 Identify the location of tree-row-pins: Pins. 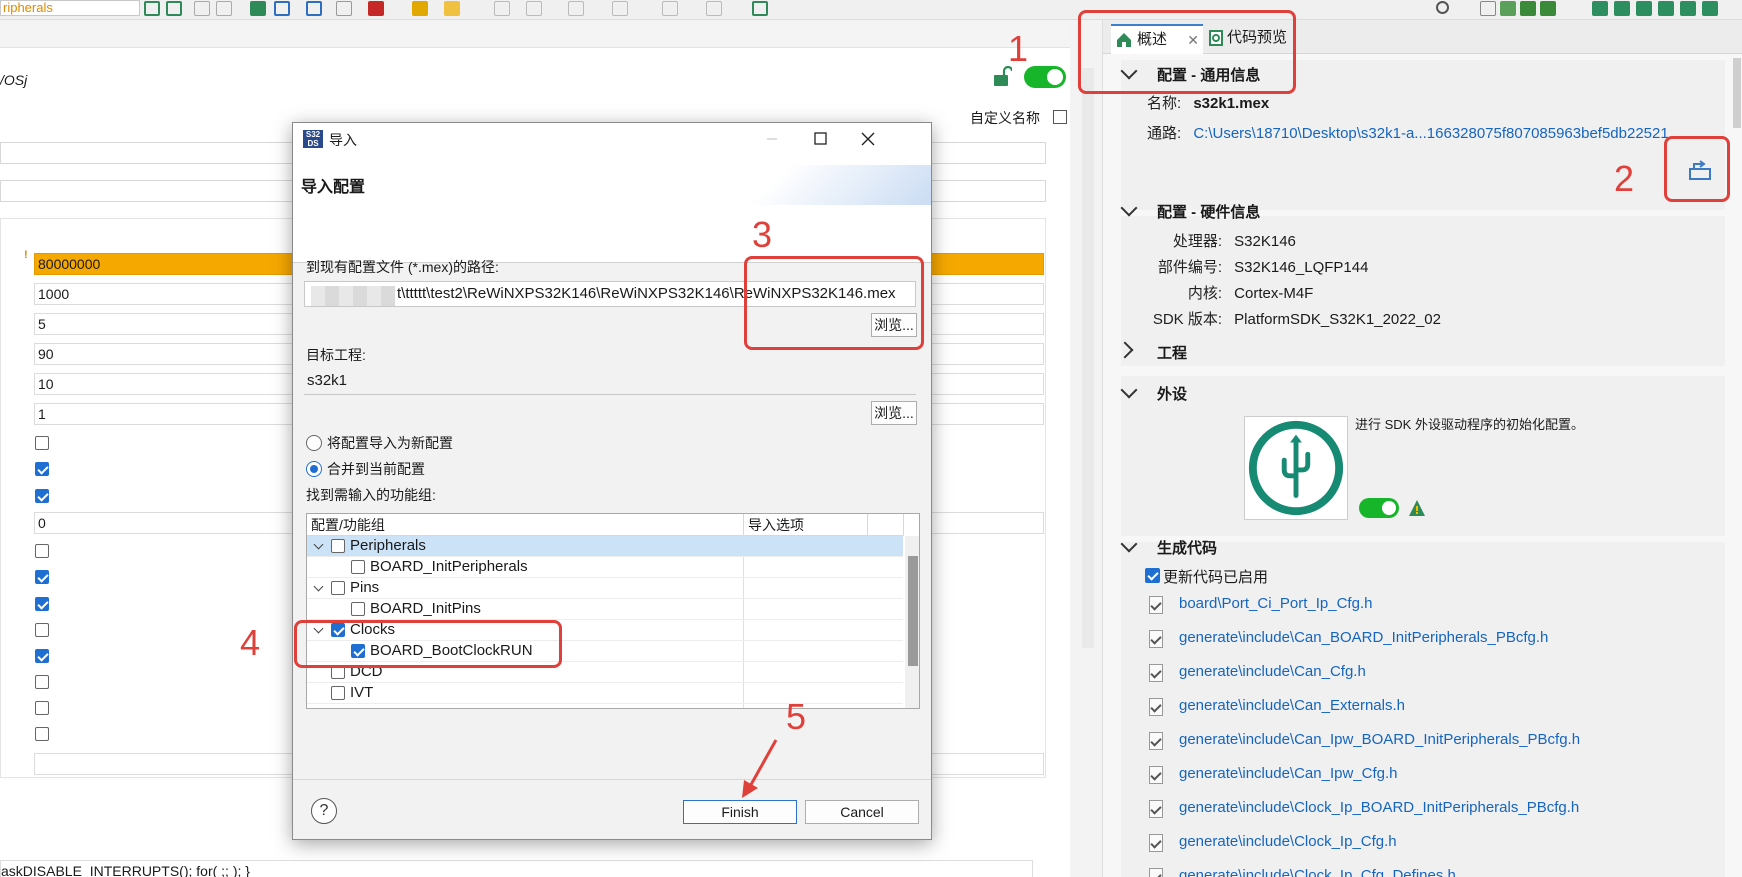
(605, 588).